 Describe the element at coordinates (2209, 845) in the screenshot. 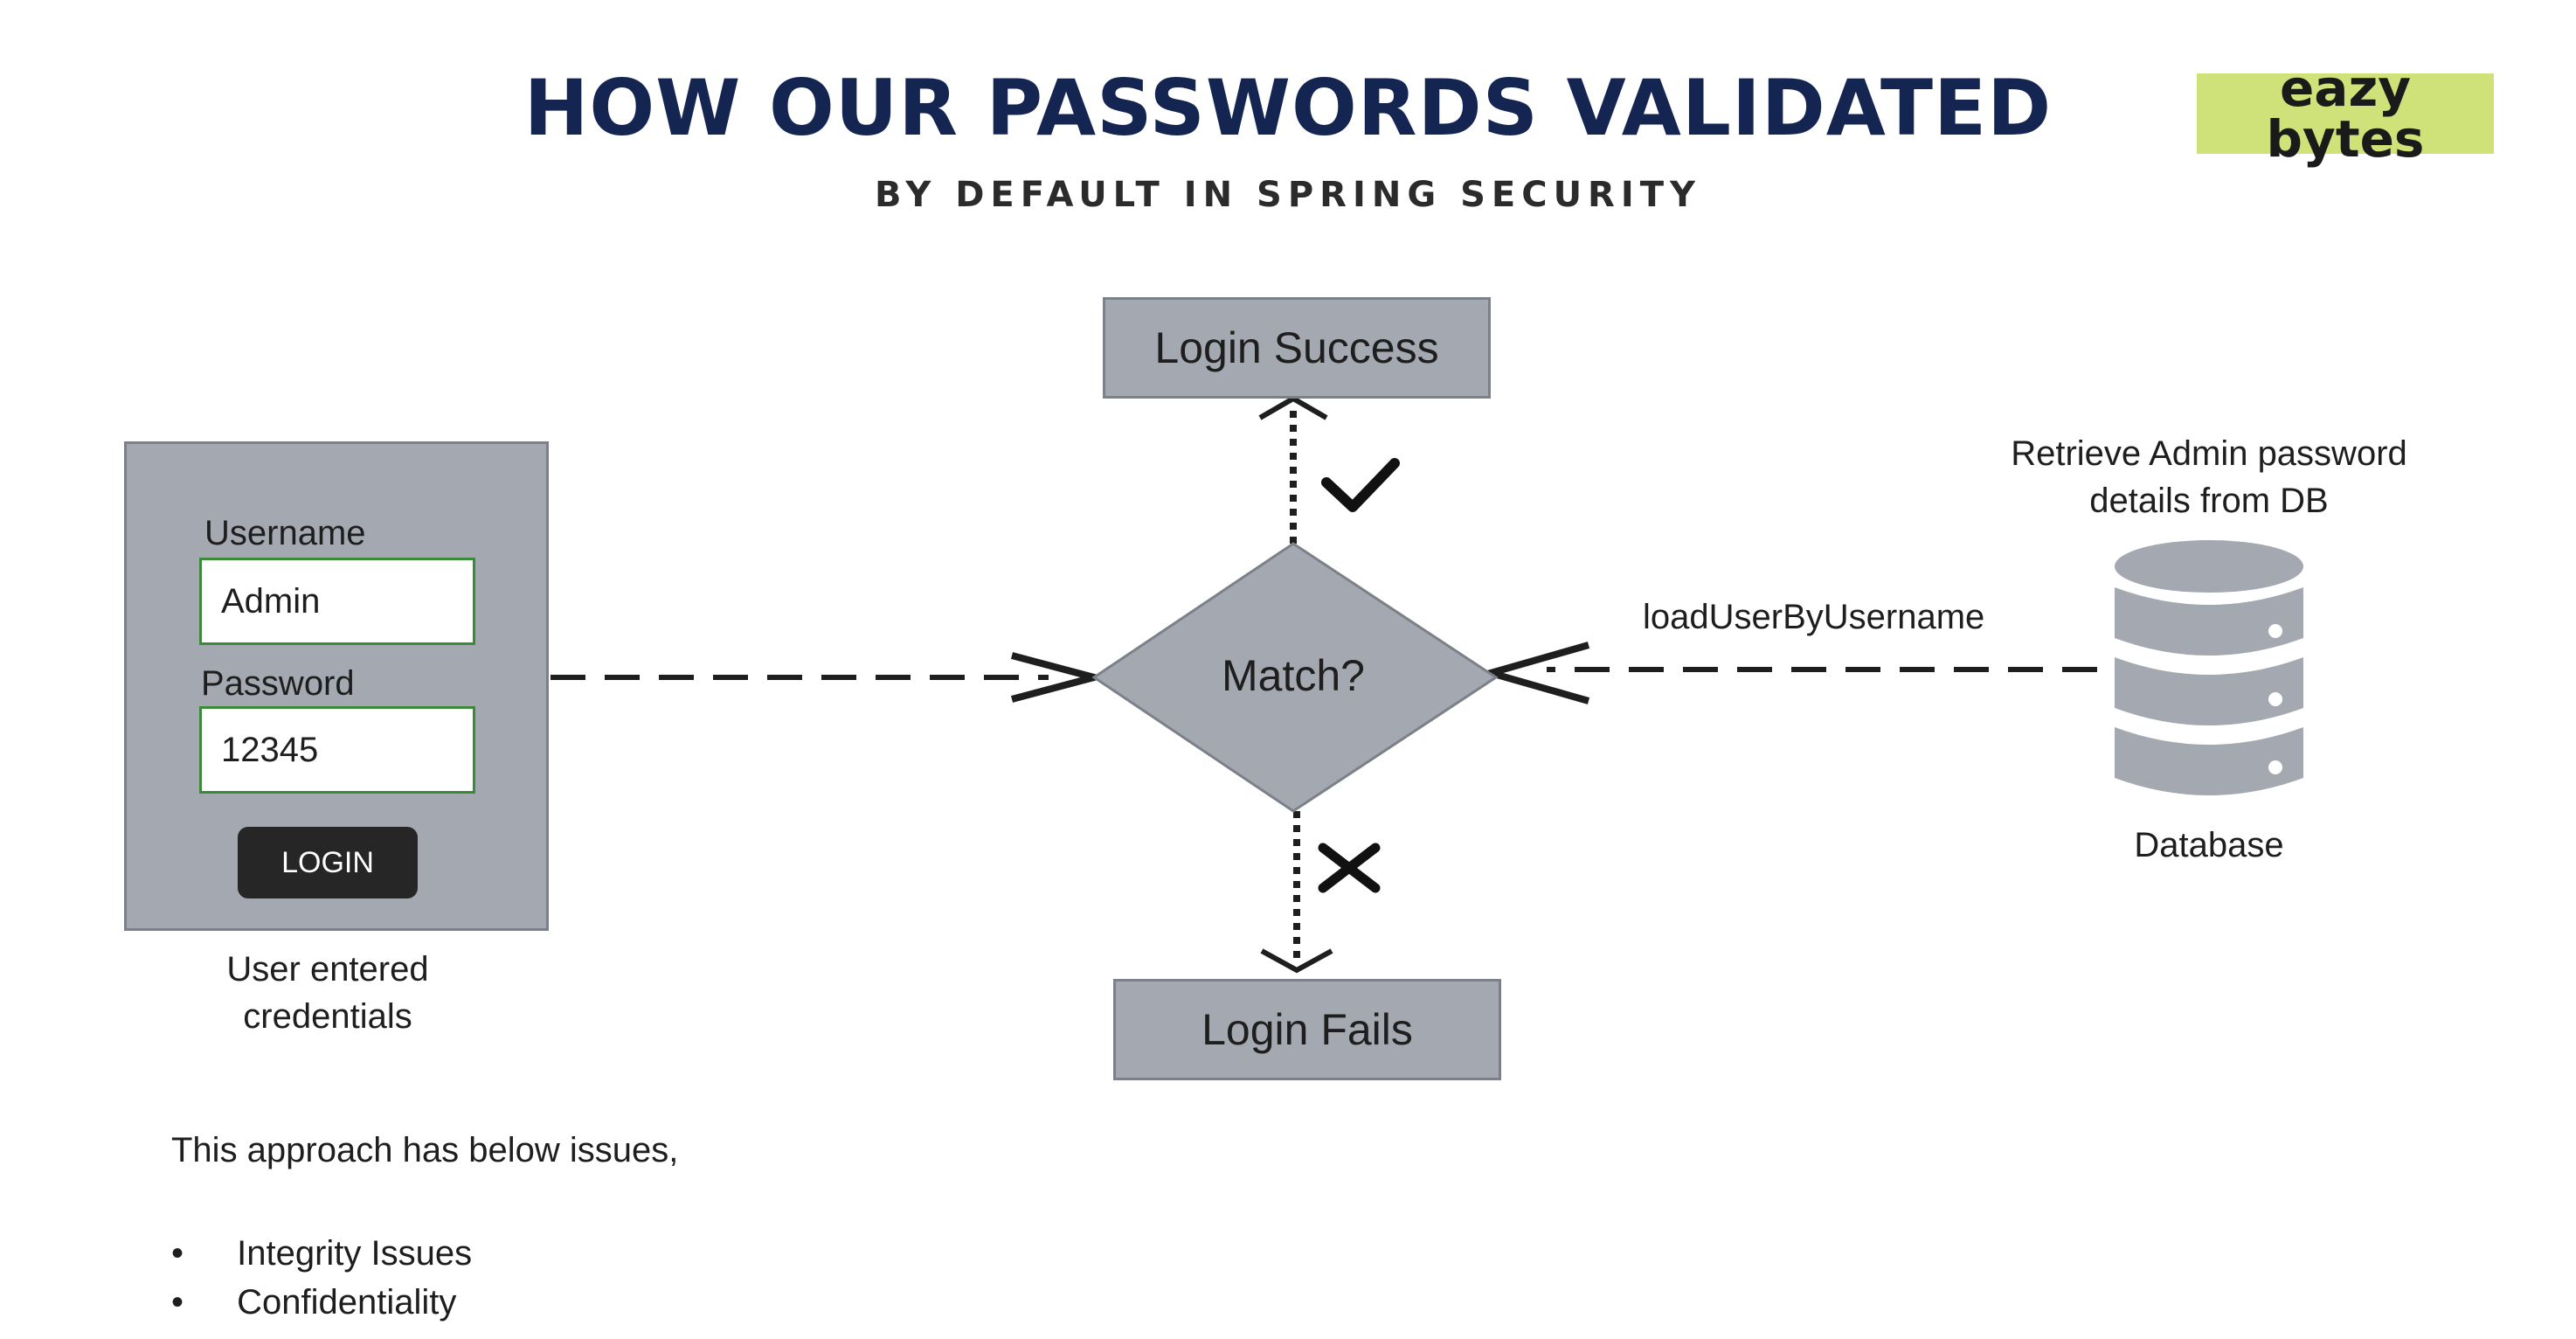

I see `database-label: Database` at that location.